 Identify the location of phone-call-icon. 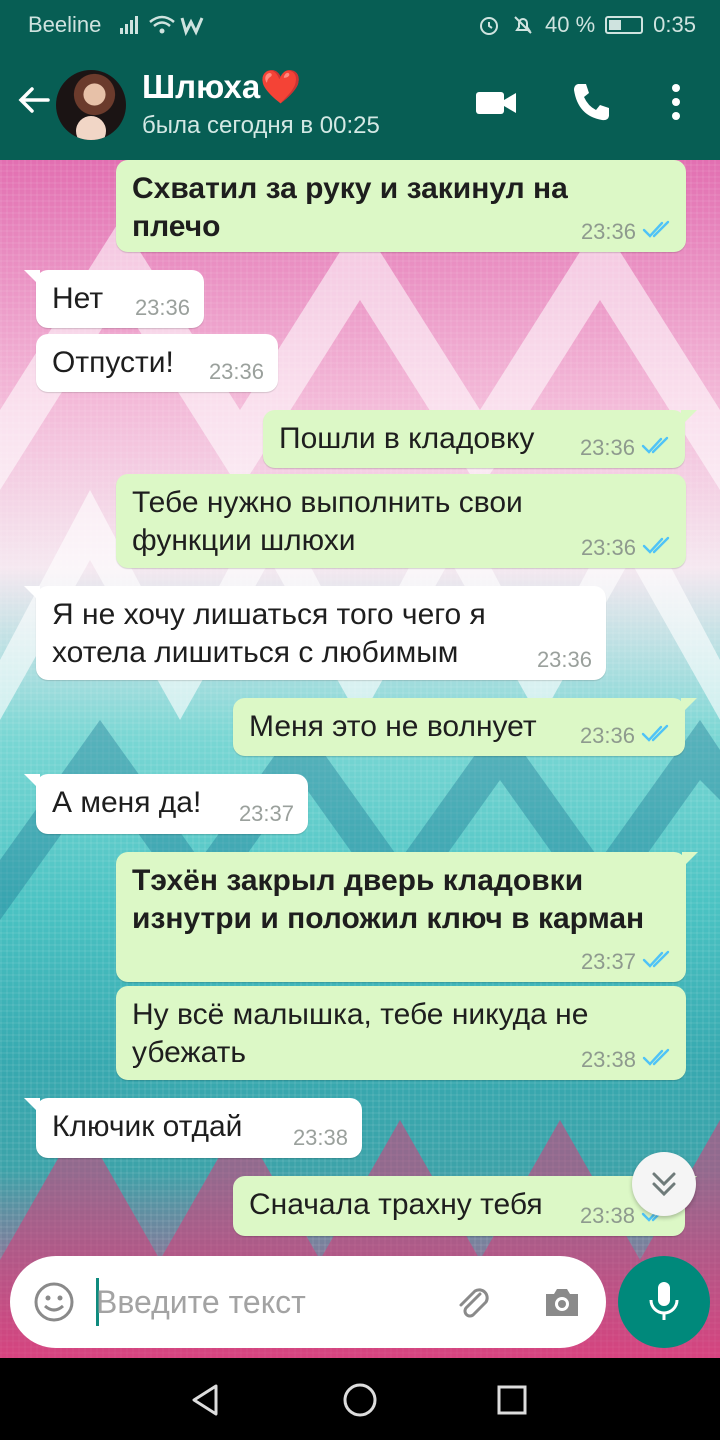
(590, 102).